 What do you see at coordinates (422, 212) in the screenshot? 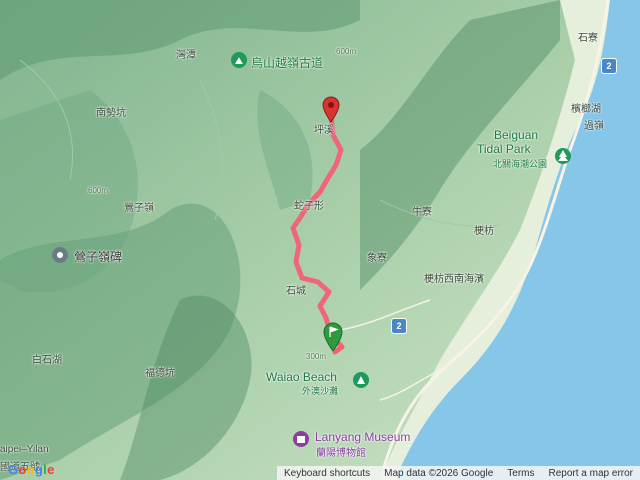
I see `place-niuliao: 牛寮` at bounding box center [422, 212].